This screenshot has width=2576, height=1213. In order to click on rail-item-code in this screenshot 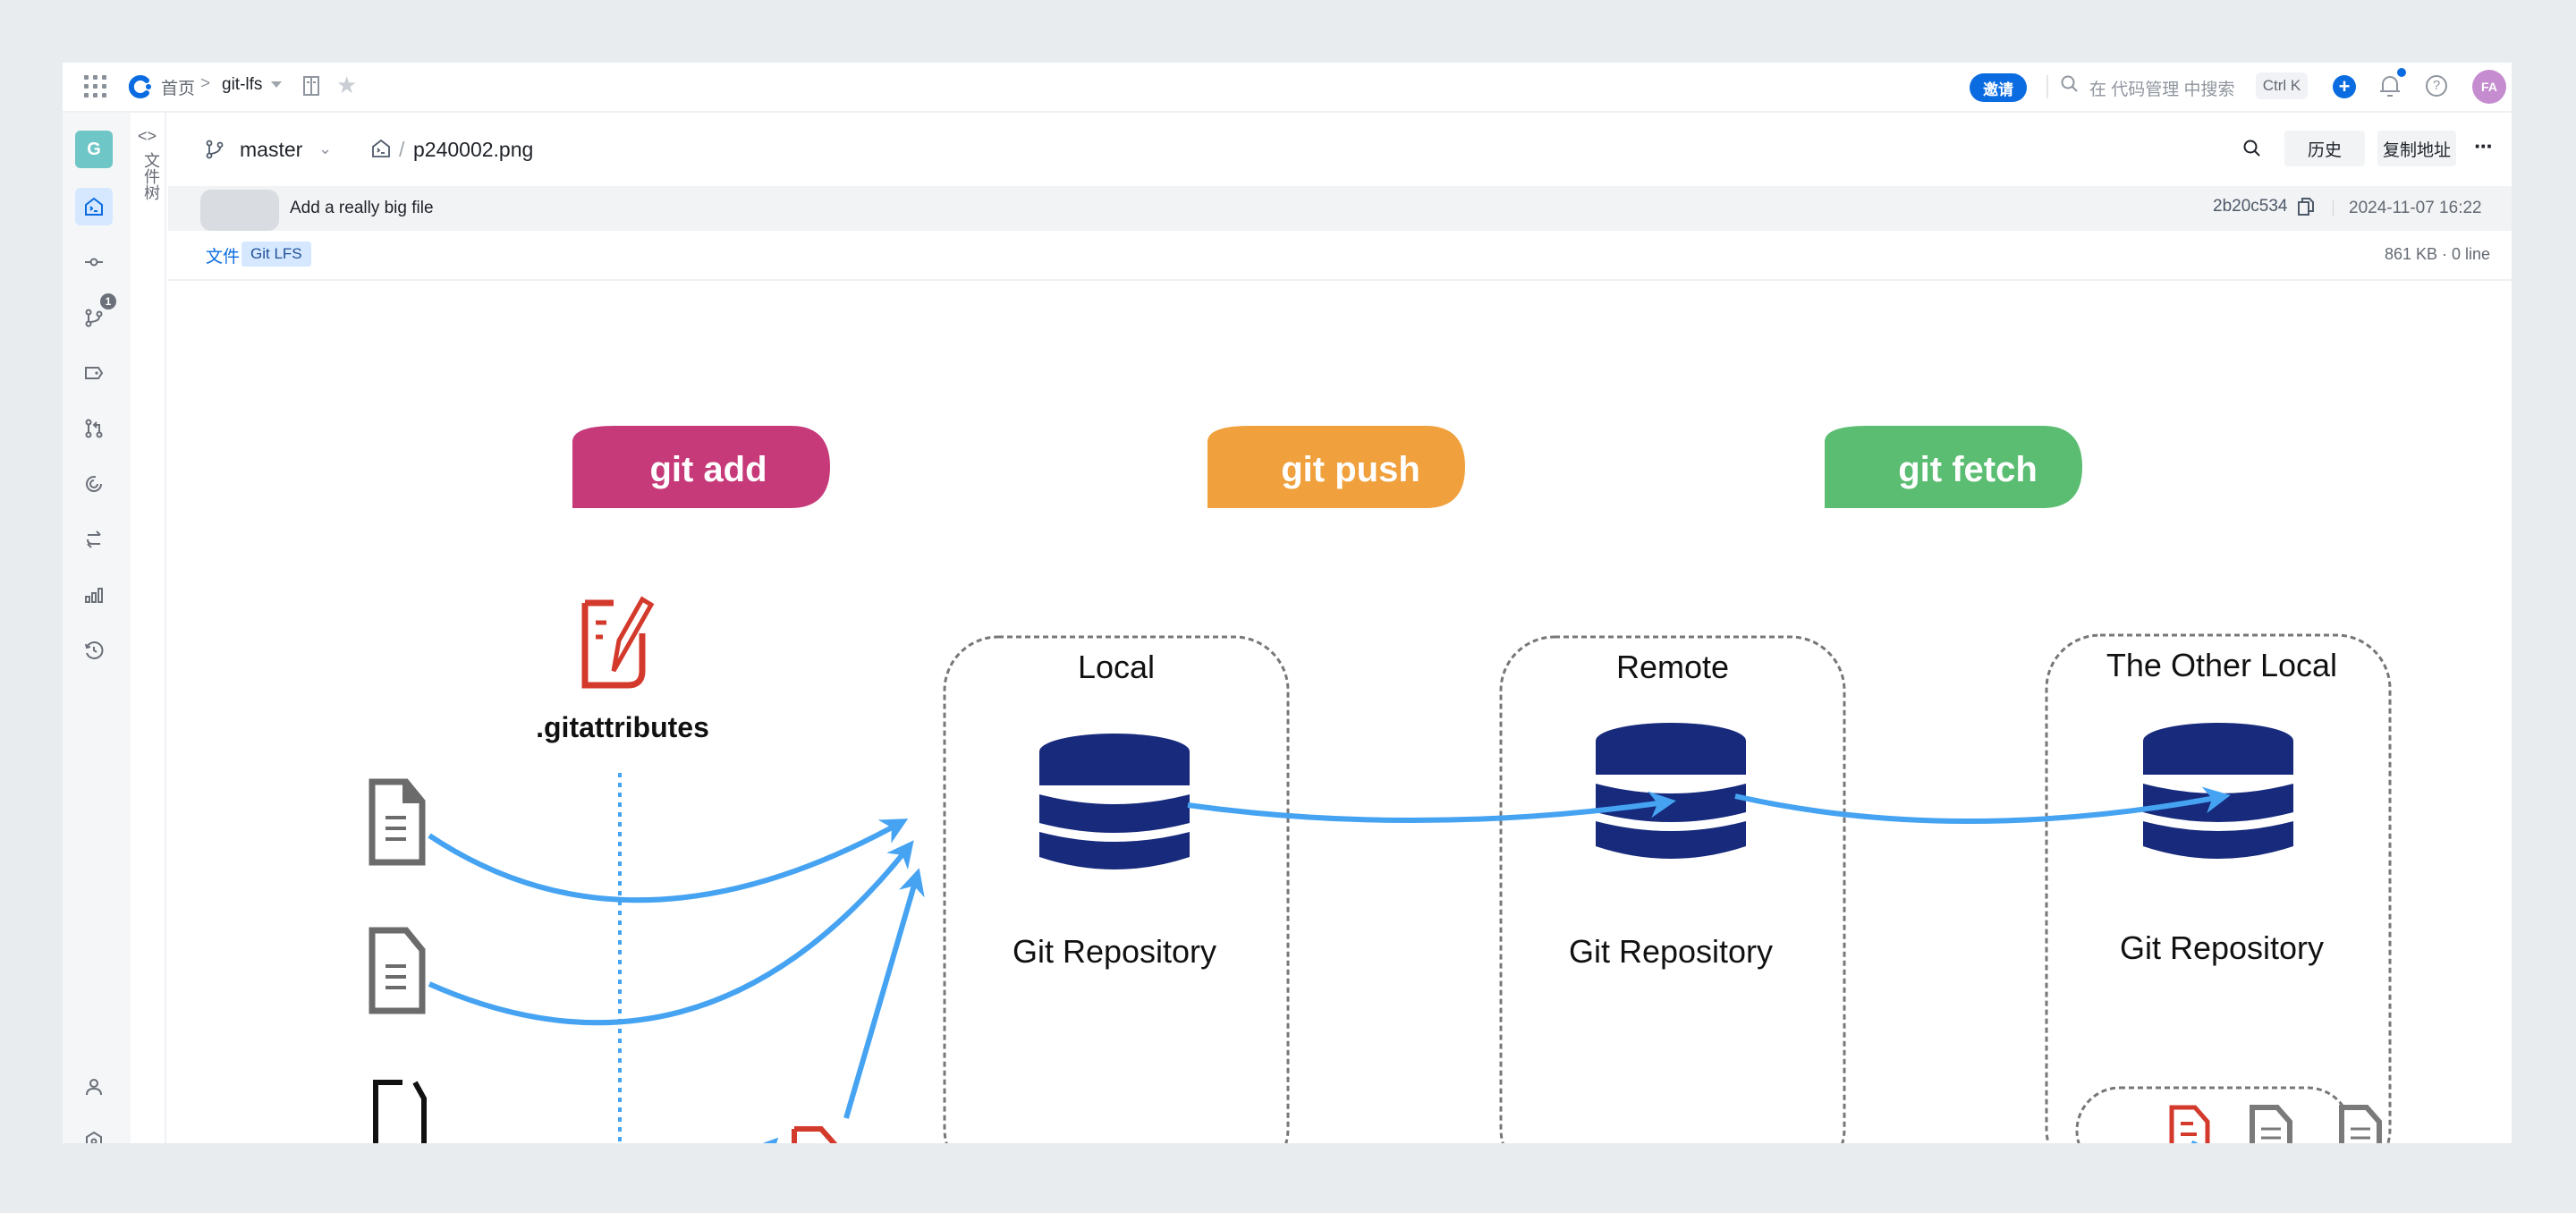, I will do `click(94, 206)`.